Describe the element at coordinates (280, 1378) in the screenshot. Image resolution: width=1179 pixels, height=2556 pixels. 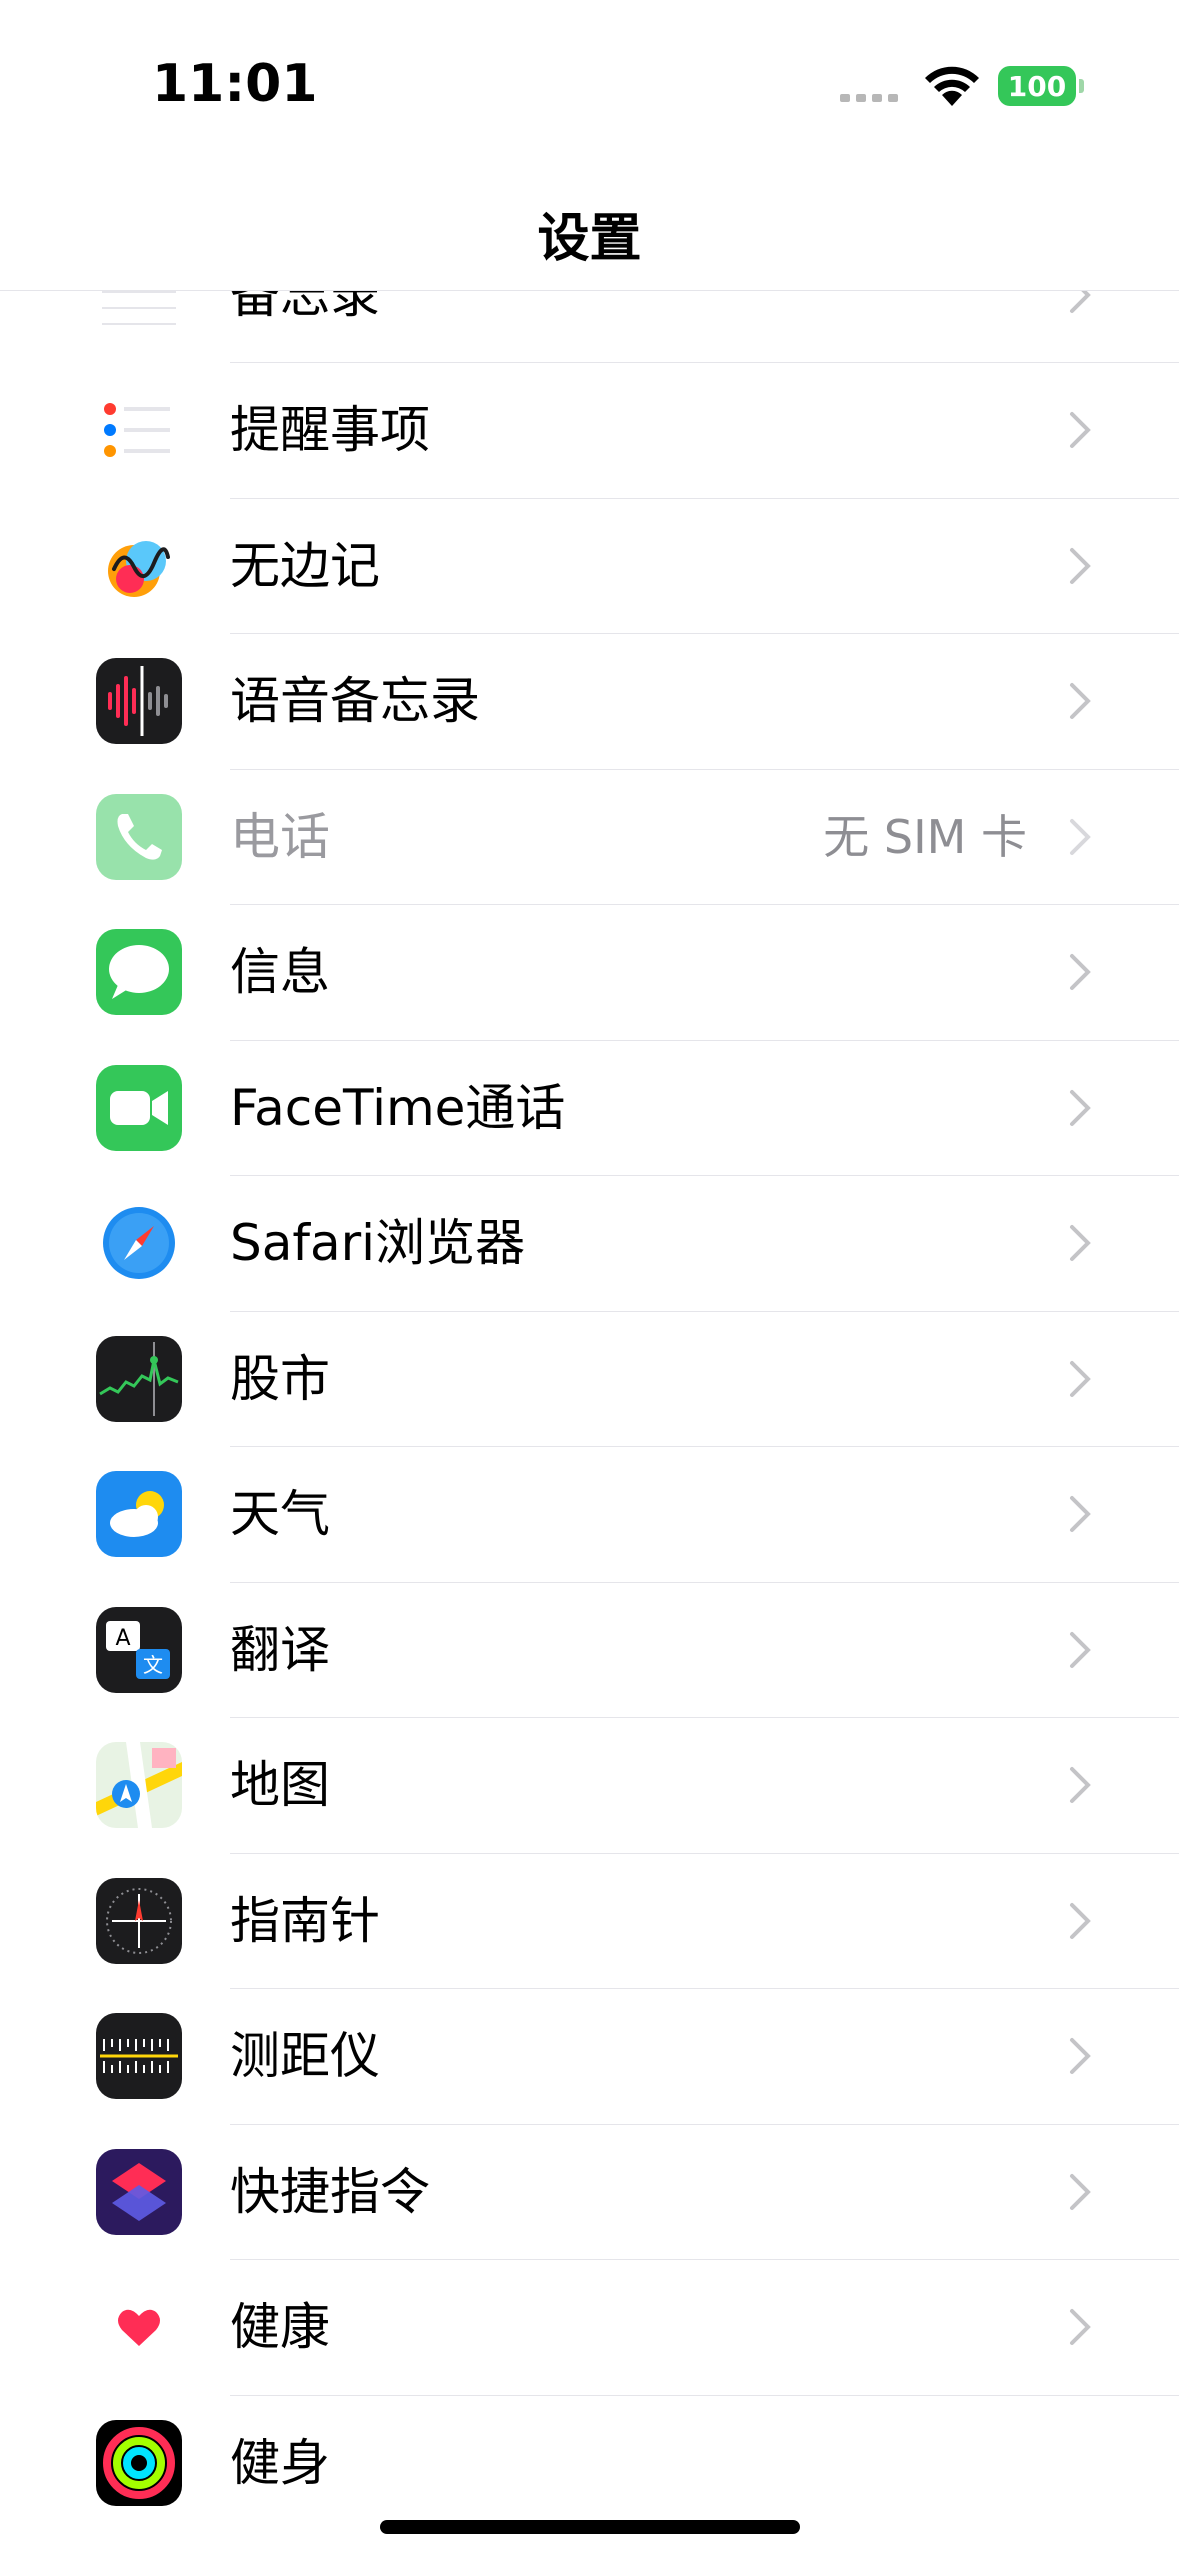
I see `settings-row-label: 股市` at that location.